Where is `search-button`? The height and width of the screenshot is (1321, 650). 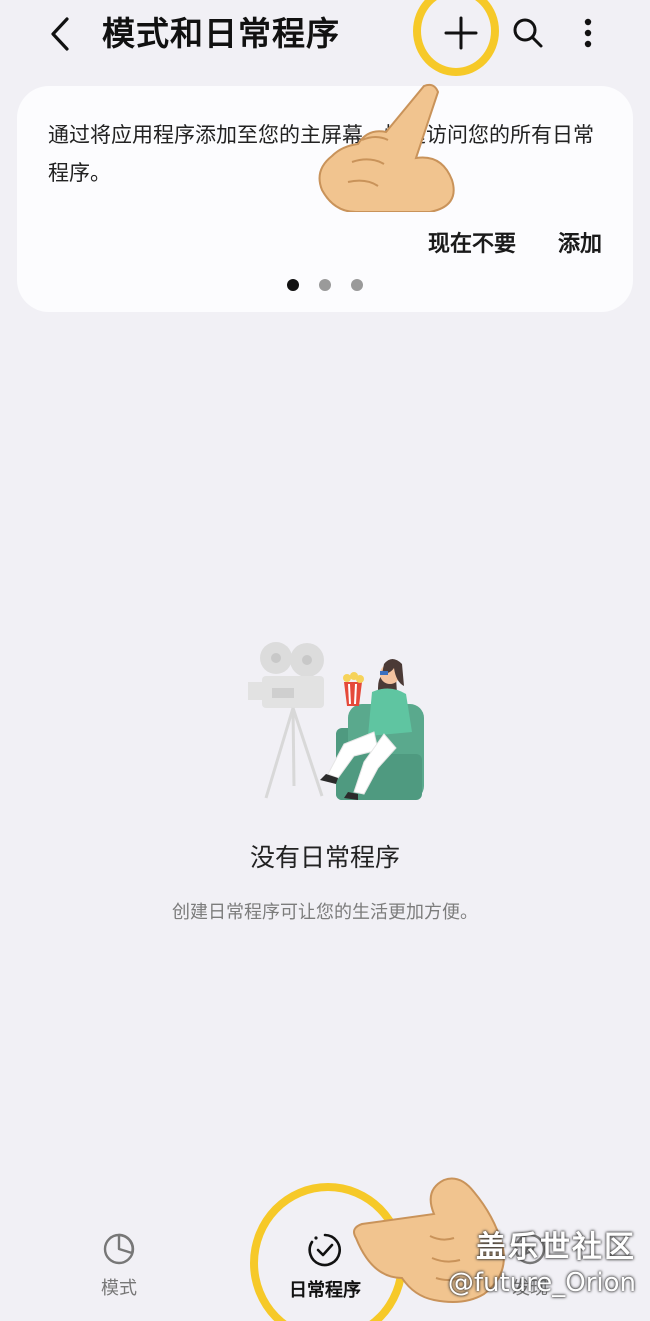
search-button is located at coordinates (528, 33).